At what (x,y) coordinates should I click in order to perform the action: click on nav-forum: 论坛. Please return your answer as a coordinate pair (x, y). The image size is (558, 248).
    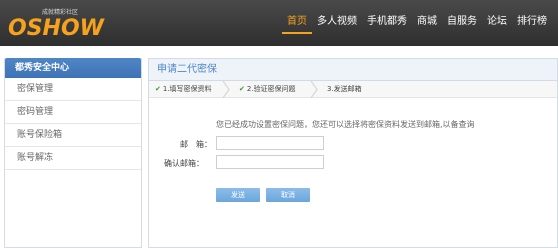
    Looking at the image, I should click on (497, 24).